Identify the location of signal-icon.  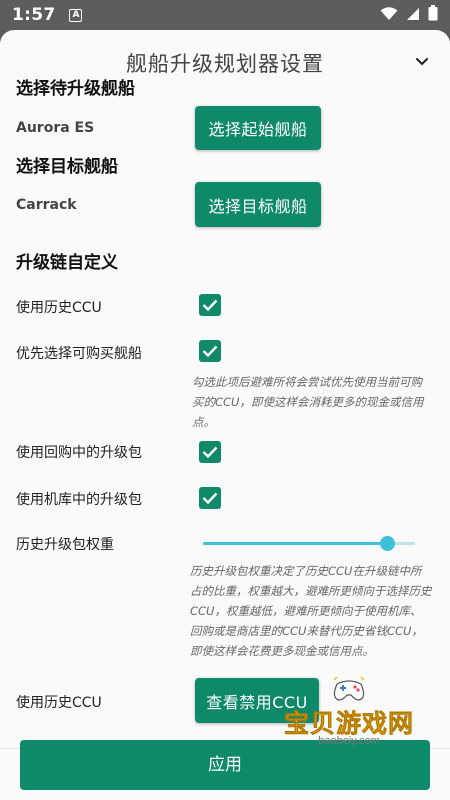
(413, 15).